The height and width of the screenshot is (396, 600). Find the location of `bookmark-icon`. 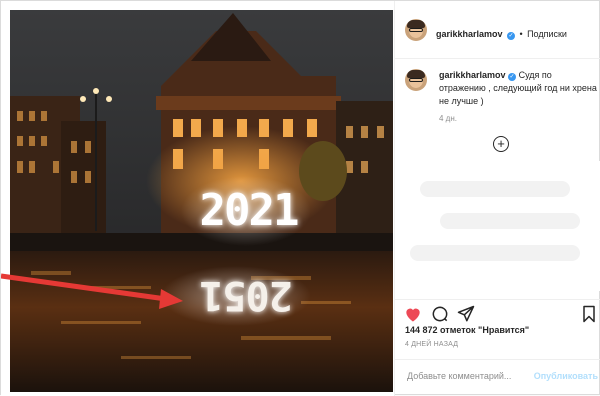

bookmark-icon is located at coordinates (589, 314).